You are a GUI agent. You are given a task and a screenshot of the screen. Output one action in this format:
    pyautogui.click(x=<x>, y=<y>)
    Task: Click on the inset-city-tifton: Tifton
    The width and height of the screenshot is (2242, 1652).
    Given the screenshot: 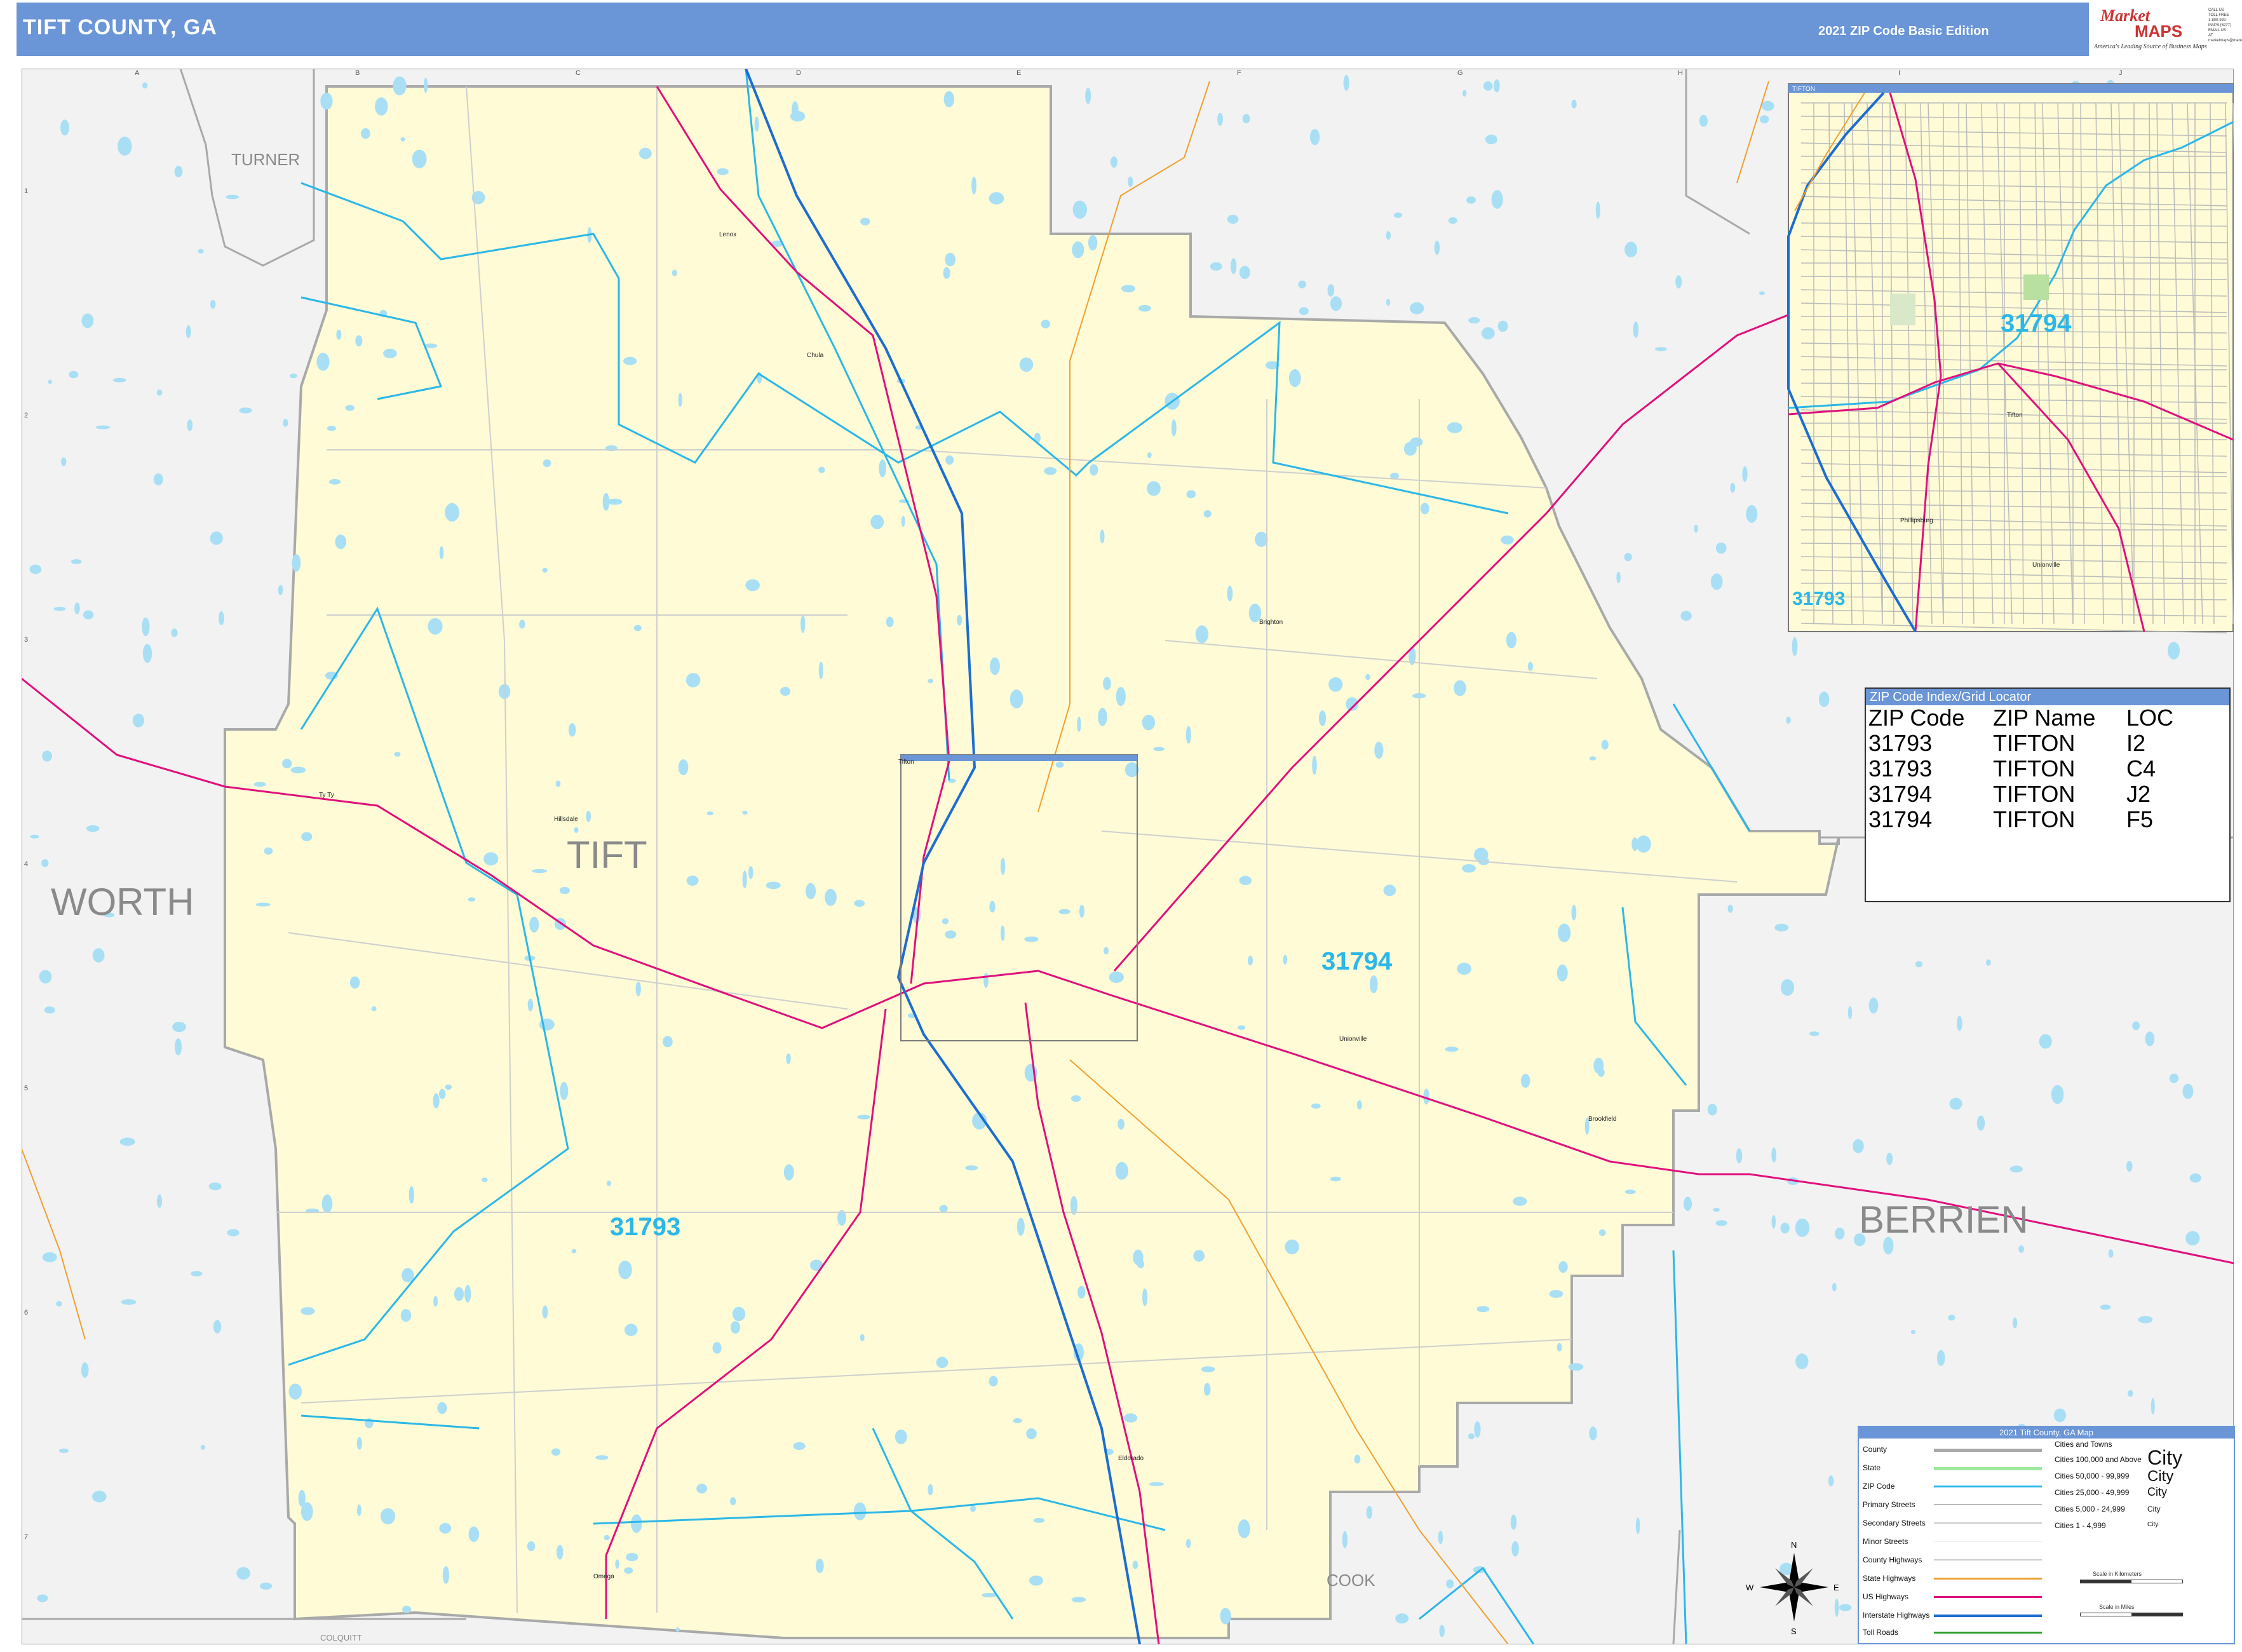 What is the action you would take?
    pyautogui.click(x=2015, y=415)
    